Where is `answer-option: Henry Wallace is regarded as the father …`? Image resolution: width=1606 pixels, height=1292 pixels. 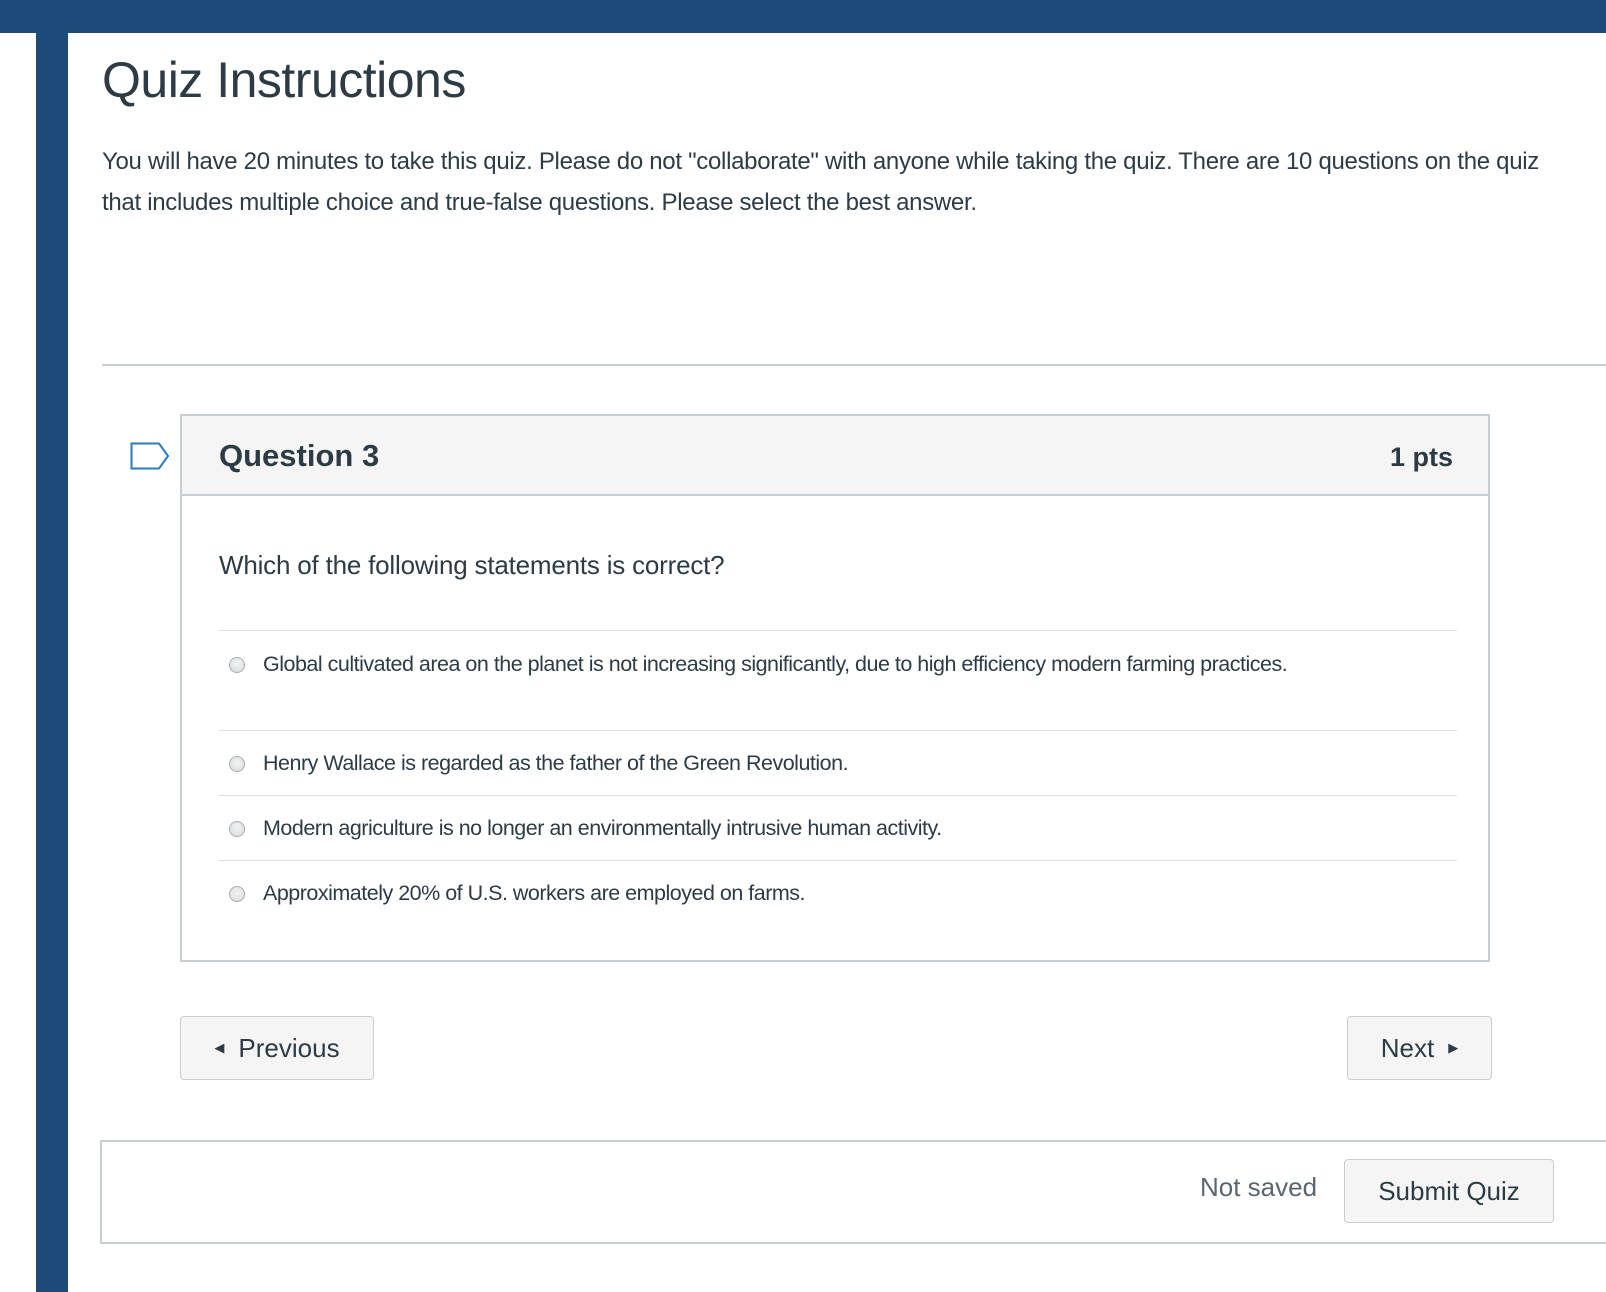 answer-option: Henry Wallace is regarded as the father … is located at coordinates (838, 762).